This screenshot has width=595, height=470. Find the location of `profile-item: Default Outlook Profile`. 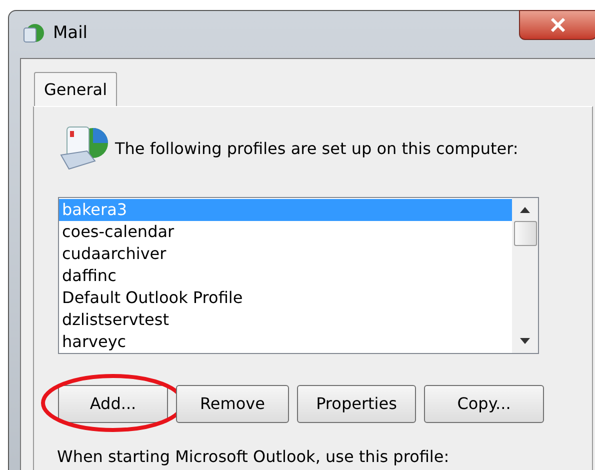

profile-item: Default Outlook Profile is located at coordinates (285, 298).